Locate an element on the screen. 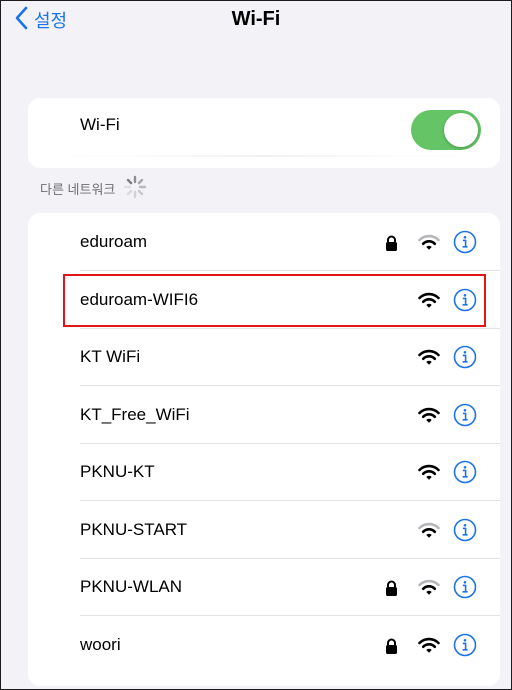 Image resolution: width=512 pixels, height=690 pixels. network-row-pknu-wlan: PKNU-WLAN is located at coordinates (264, 587).